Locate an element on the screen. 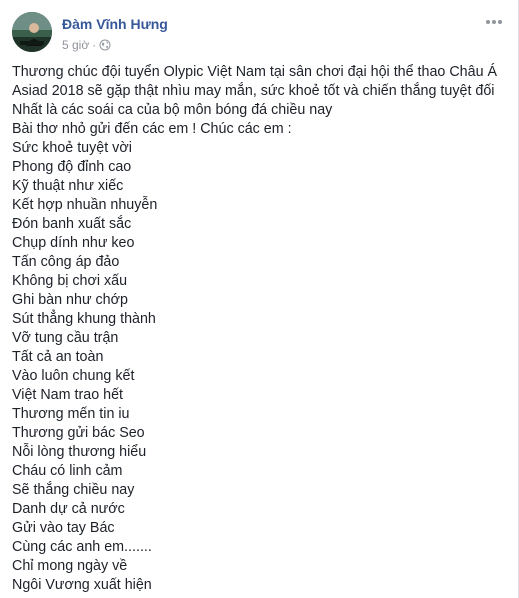 The width and height of the screenshot is (519, 598). post-text-line: Kỹ thuật như xiếc is located at coordinates (68, 186).